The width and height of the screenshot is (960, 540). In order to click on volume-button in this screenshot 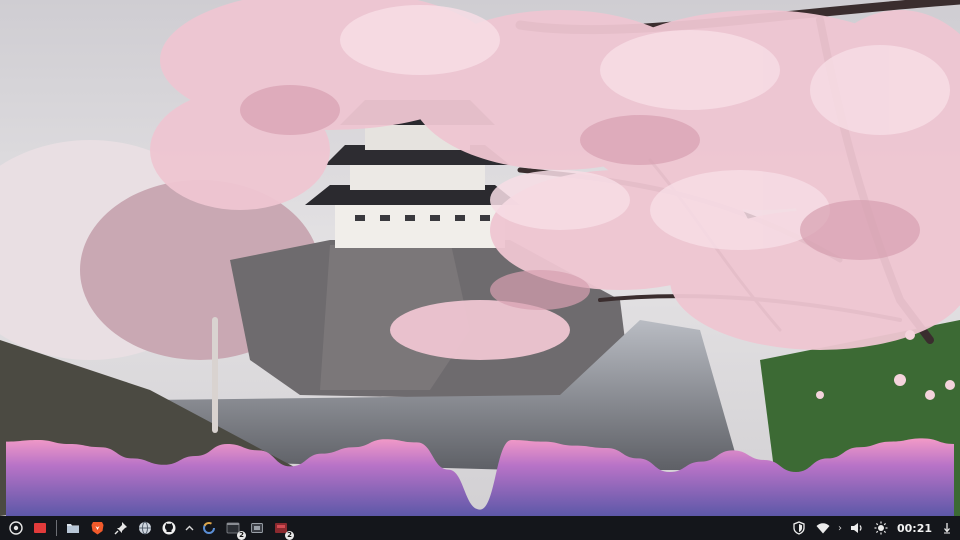, I will do `click(857, 528)`.